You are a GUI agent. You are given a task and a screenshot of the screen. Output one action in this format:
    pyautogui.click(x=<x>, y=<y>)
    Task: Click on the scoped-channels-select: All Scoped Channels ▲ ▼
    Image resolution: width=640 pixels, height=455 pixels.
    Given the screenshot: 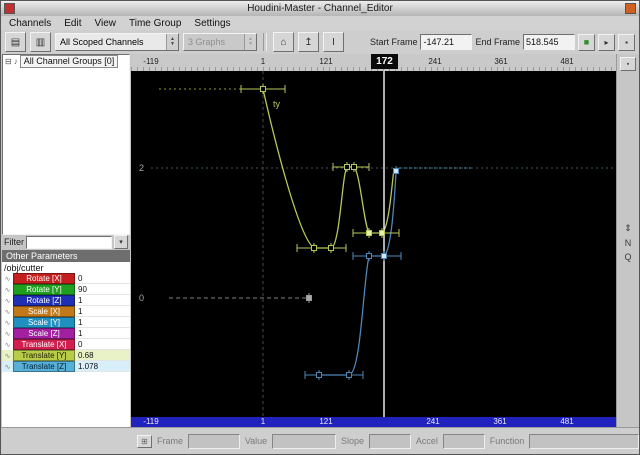 What is the action you would take?
    pyautogui.click(x=117, y=42)
    